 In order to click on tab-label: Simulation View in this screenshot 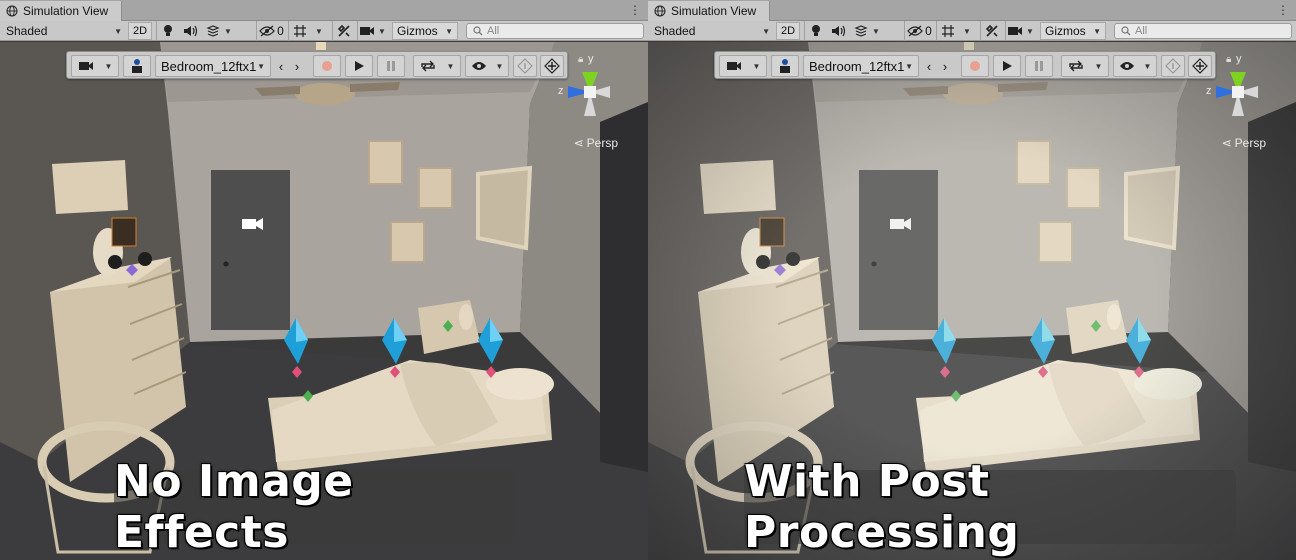, I will do `click(714, 11)`.